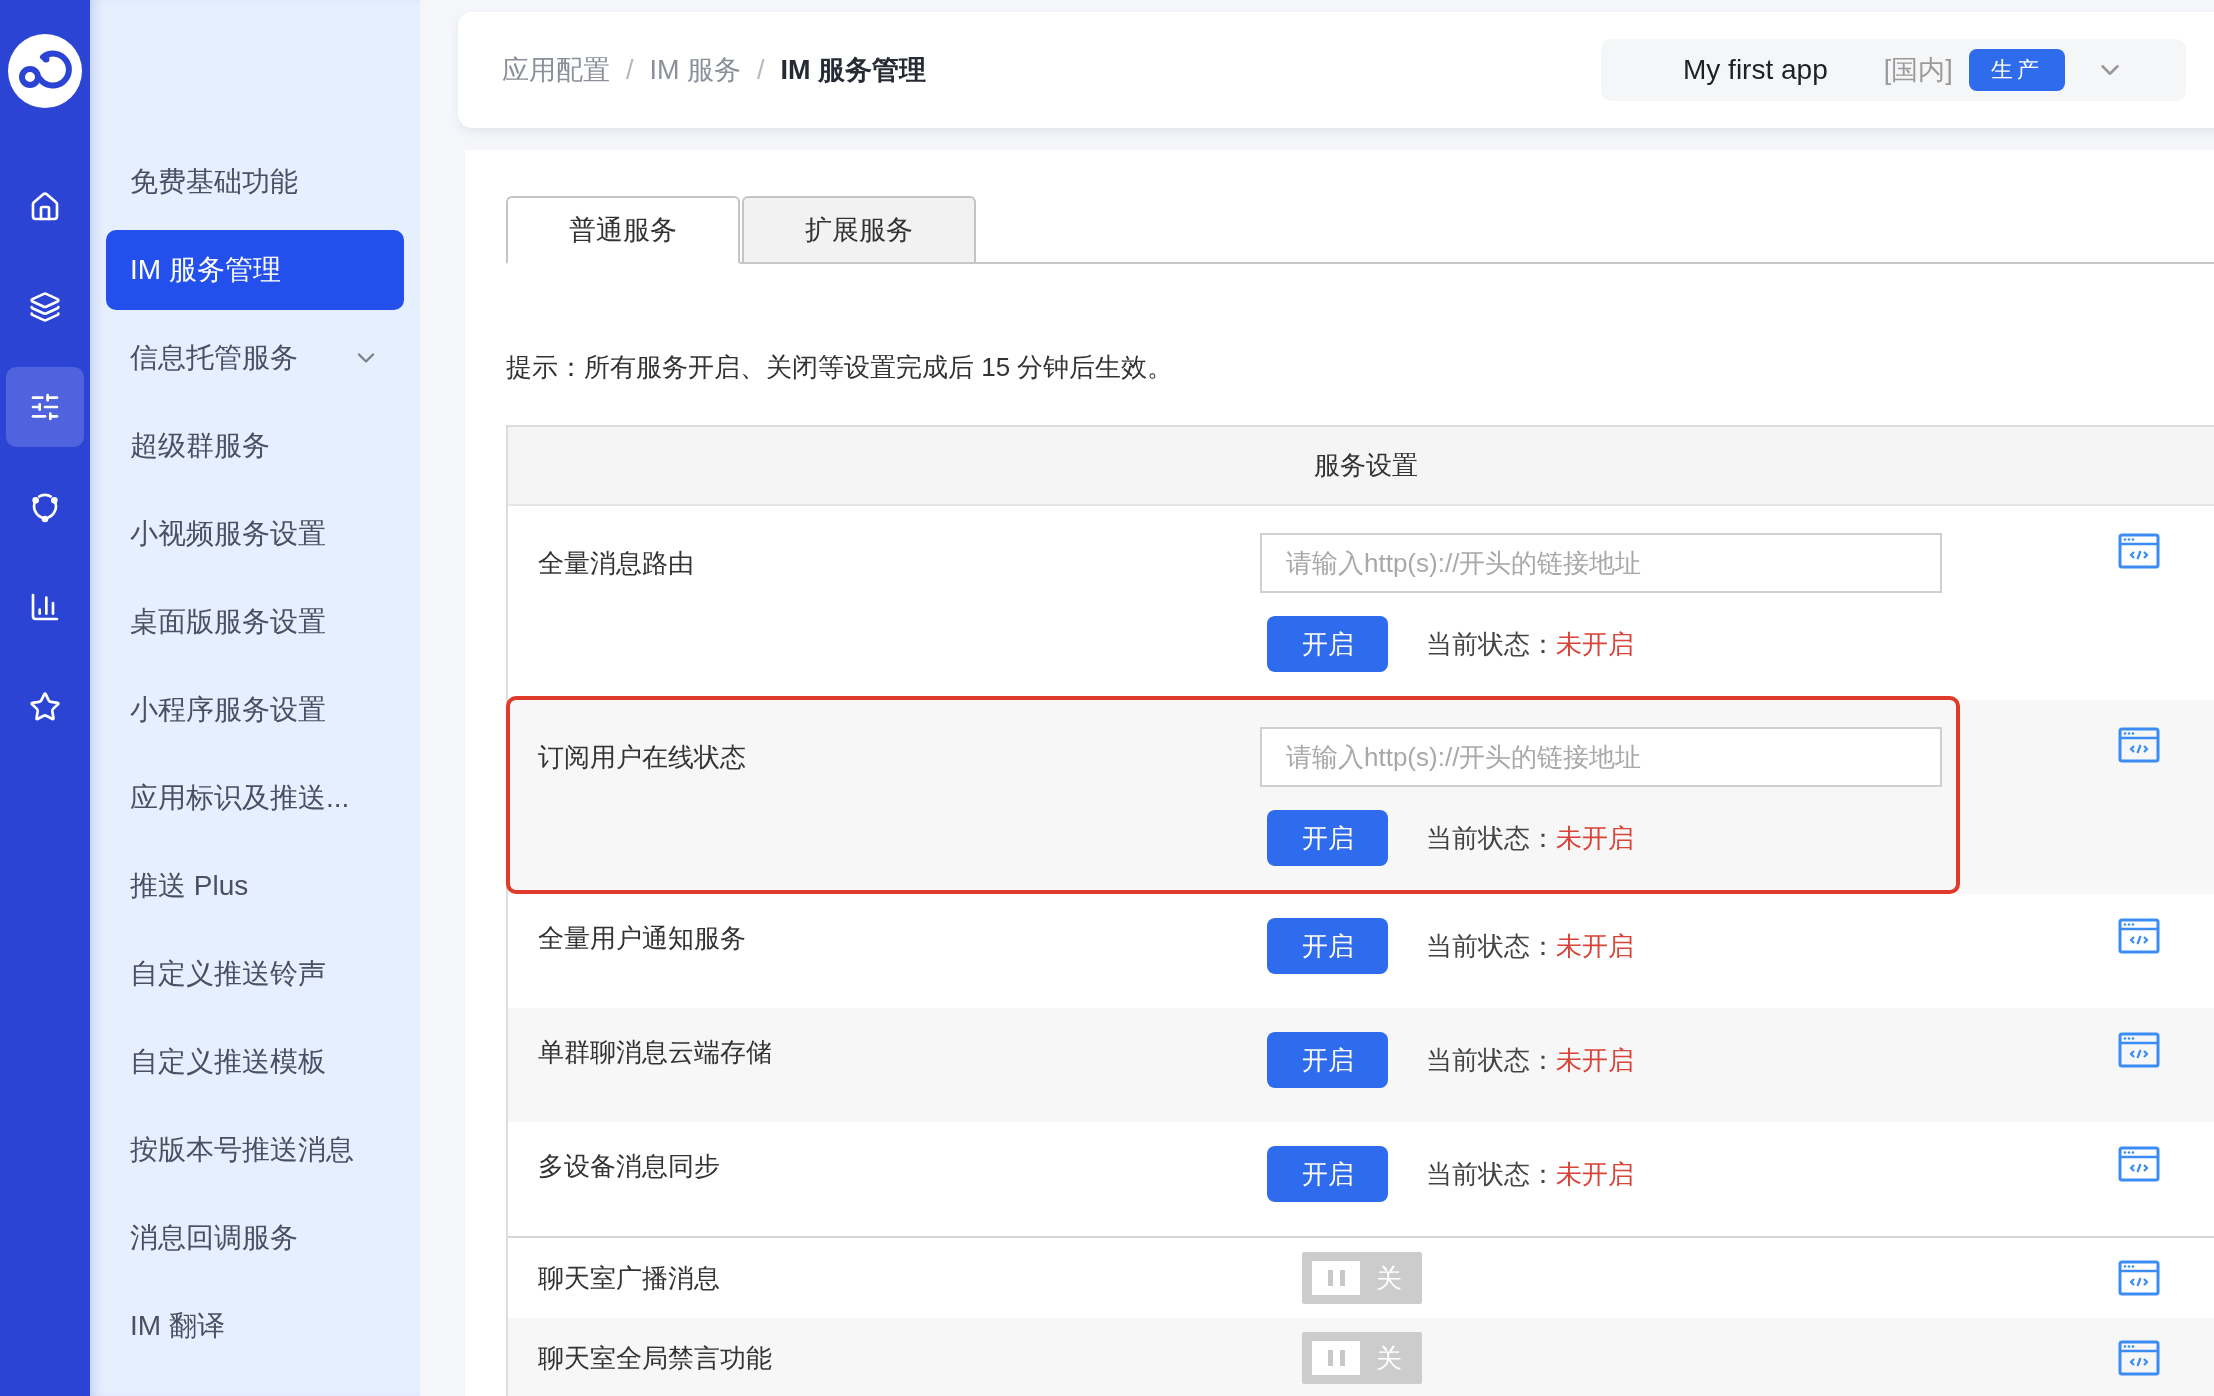 Image resolution: width=2214 pixels, height=1396 pixels. I want to click on sidebar-item: 超级群服务, so click(255, 446).